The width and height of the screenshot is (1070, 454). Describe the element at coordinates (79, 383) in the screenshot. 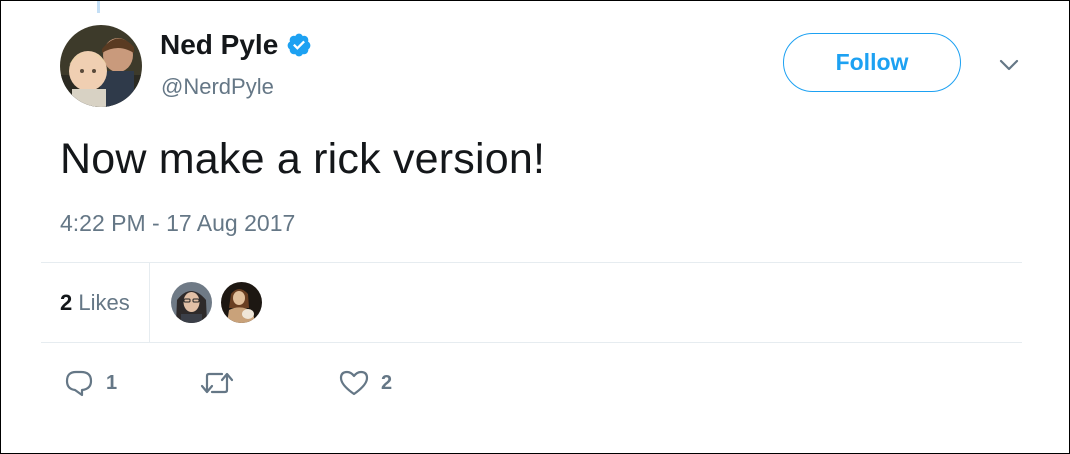

I see `reply-icon` at that location.